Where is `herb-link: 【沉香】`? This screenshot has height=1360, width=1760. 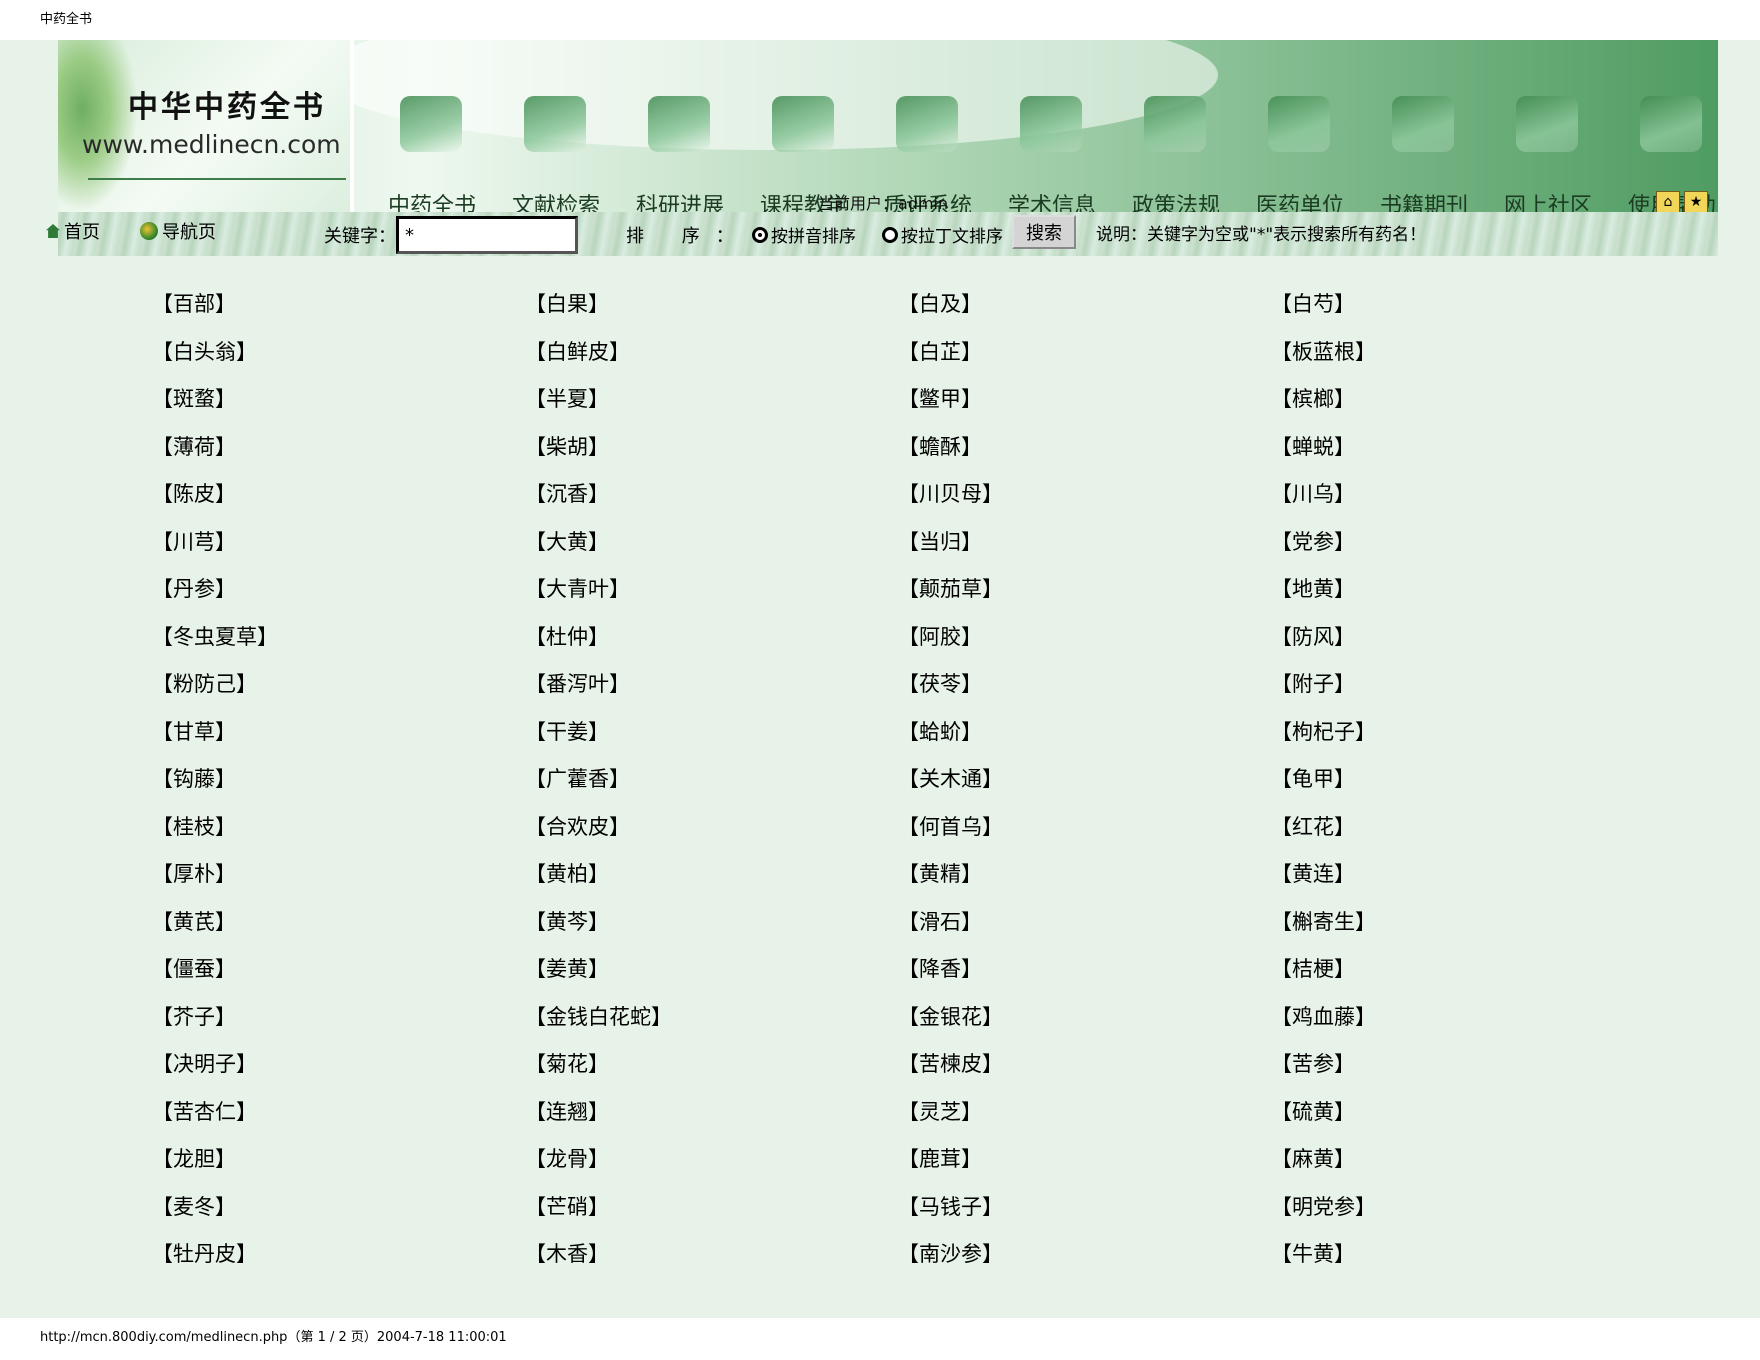
herb-link: 【沉香】 is located at coordinates (711, 502).